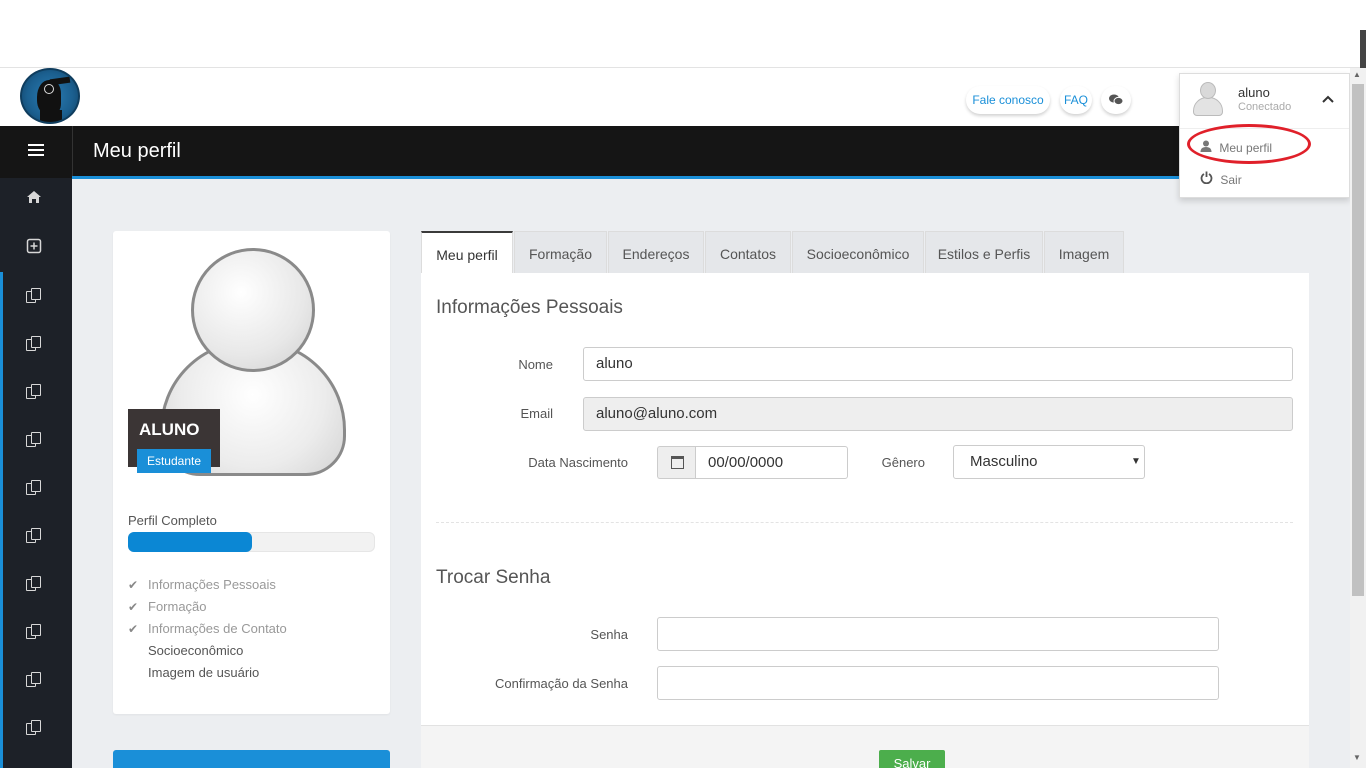 This screenshot has height=768, width=1366. Describe the element at coordinates (1265, 107) in the screenshot. I see `user-status: Conectado` at that location.